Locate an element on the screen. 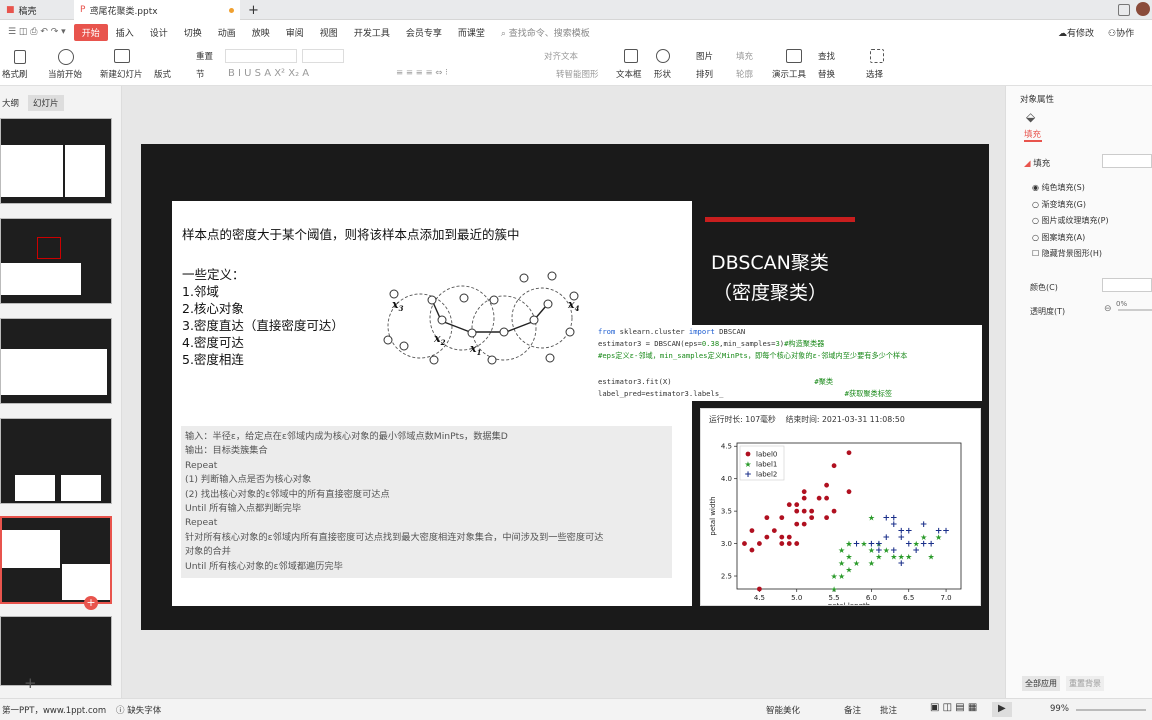 This screenshot has height=720, width=1152. layout-button: 版式 is located at coordinates (162, 74).